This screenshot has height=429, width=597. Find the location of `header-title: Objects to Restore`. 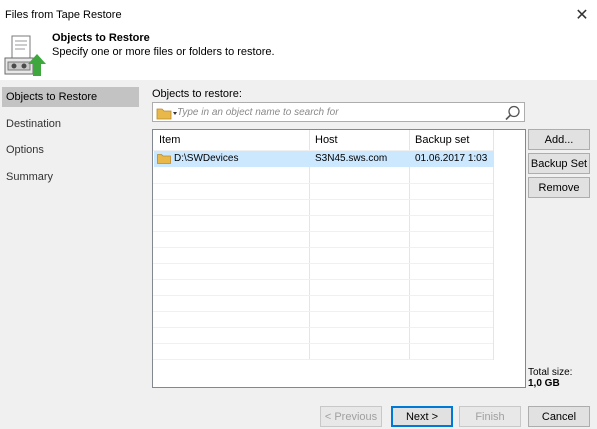

header-title: Objects to Restore is located at coordinates (101, 38).